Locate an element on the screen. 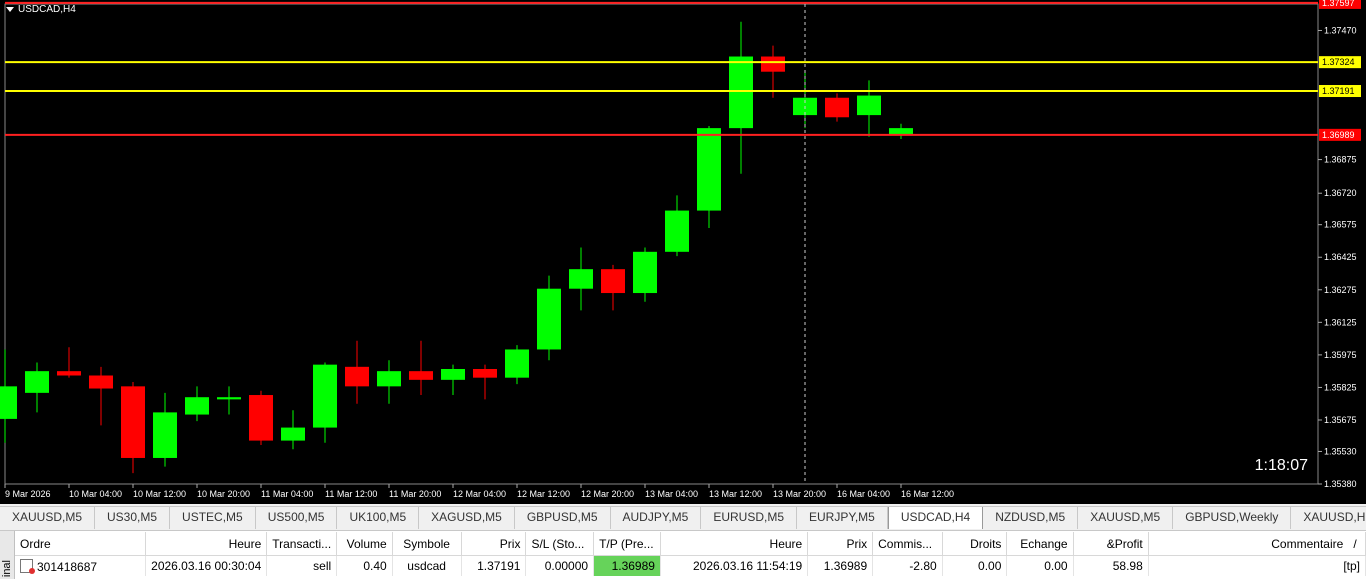  cell-echange: 0.00 is located at coordinates (1040, 565).